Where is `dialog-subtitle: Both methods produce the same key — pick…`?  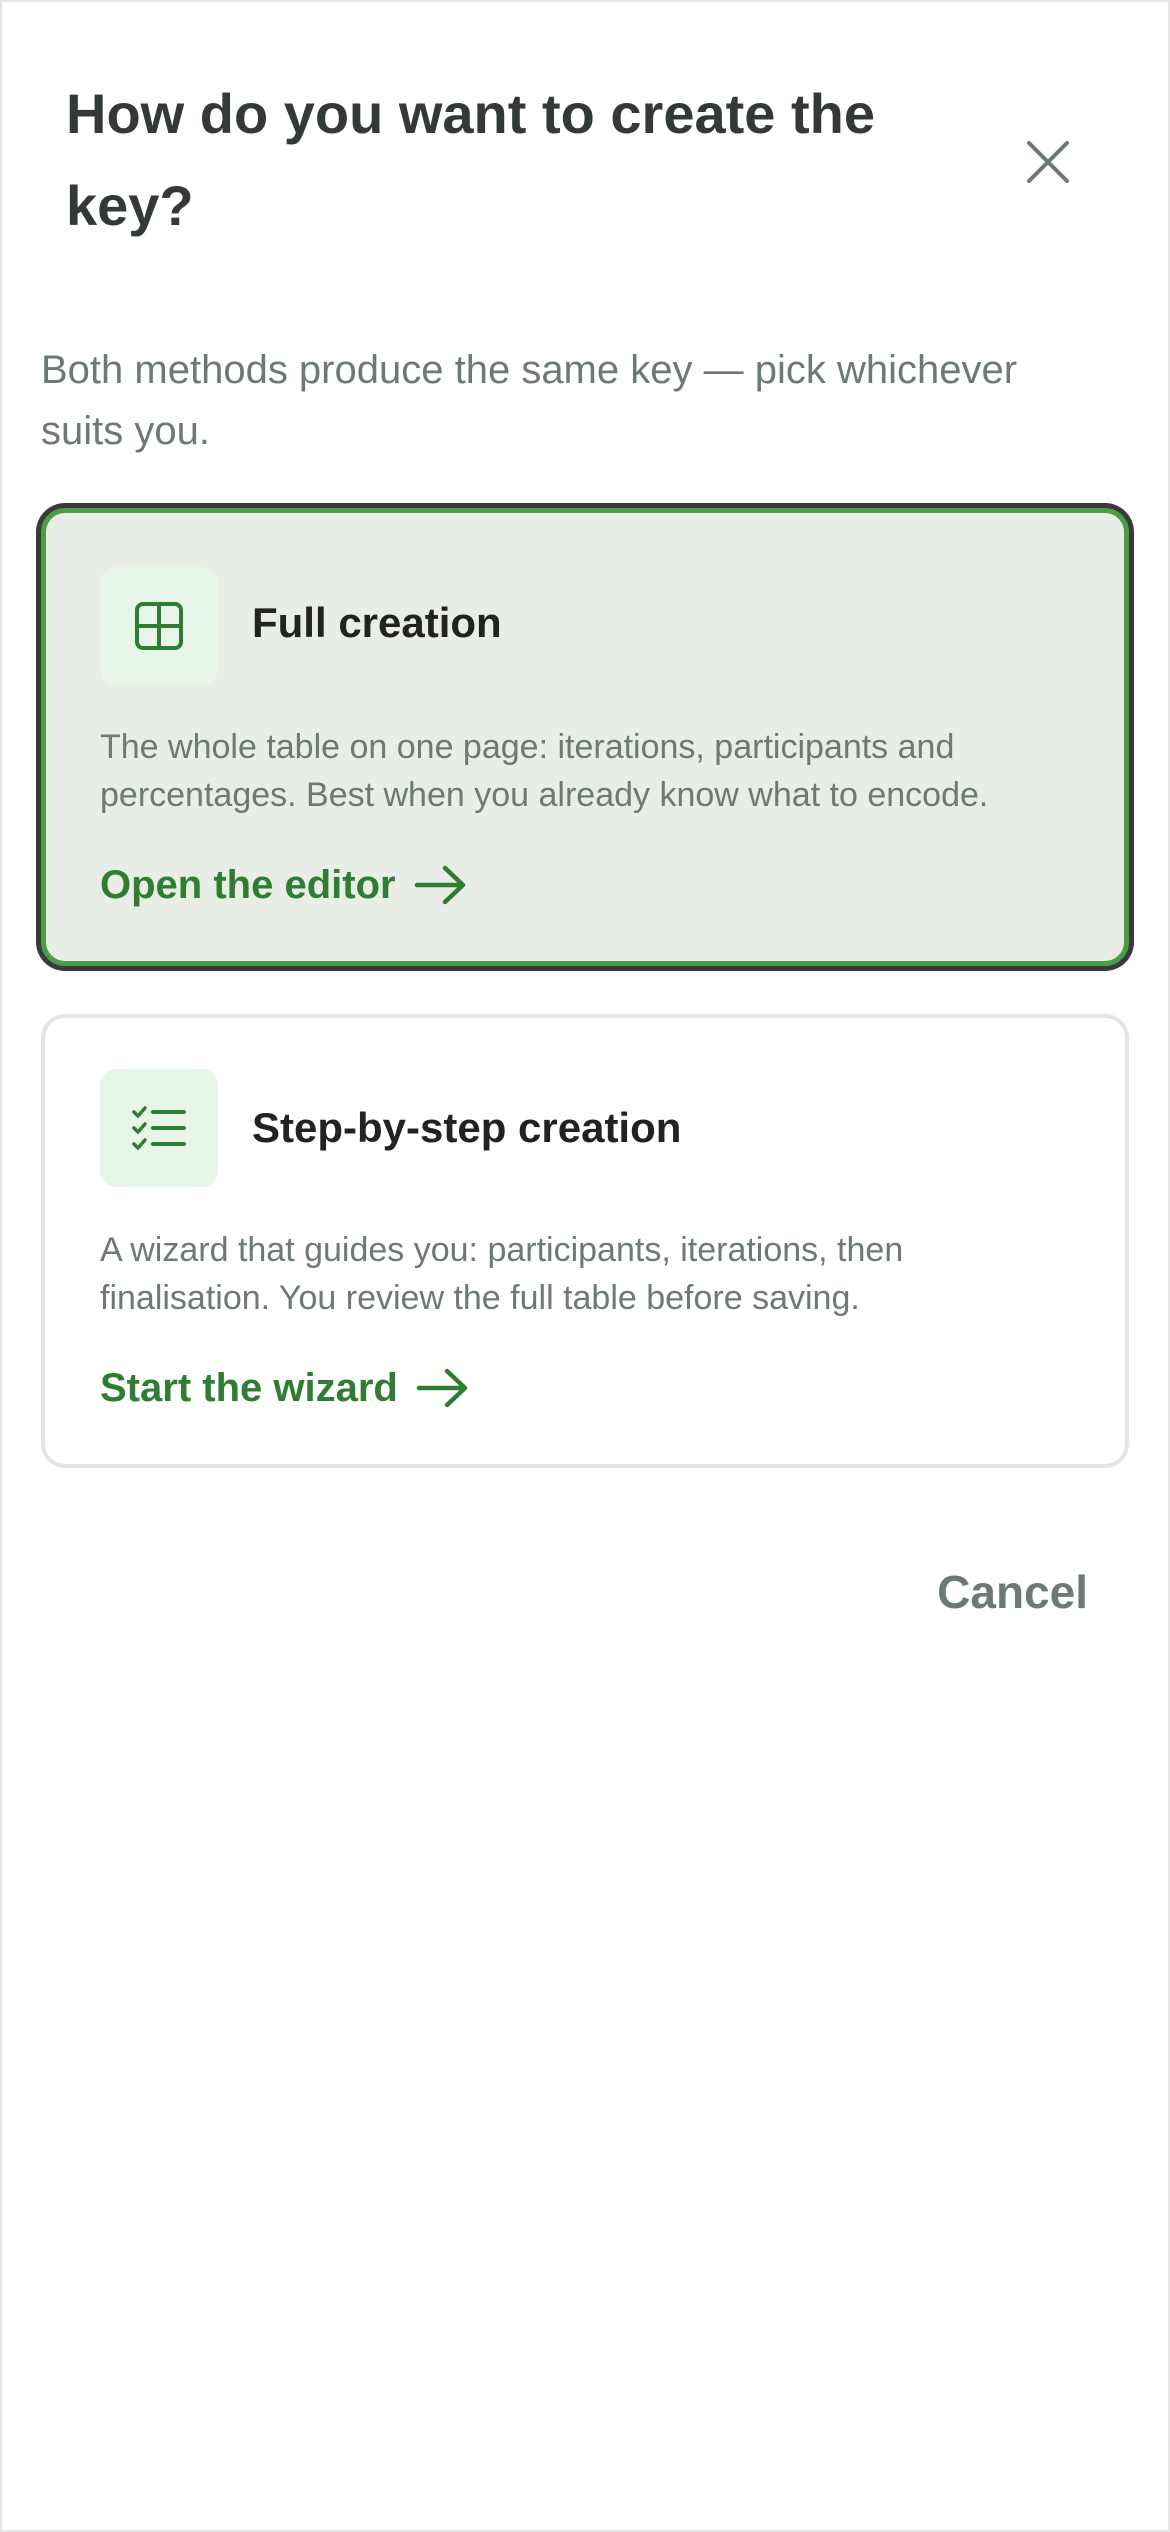
dialog-subtitle: Both methods produce the same key — pick… is located at coordinates (529, 400).